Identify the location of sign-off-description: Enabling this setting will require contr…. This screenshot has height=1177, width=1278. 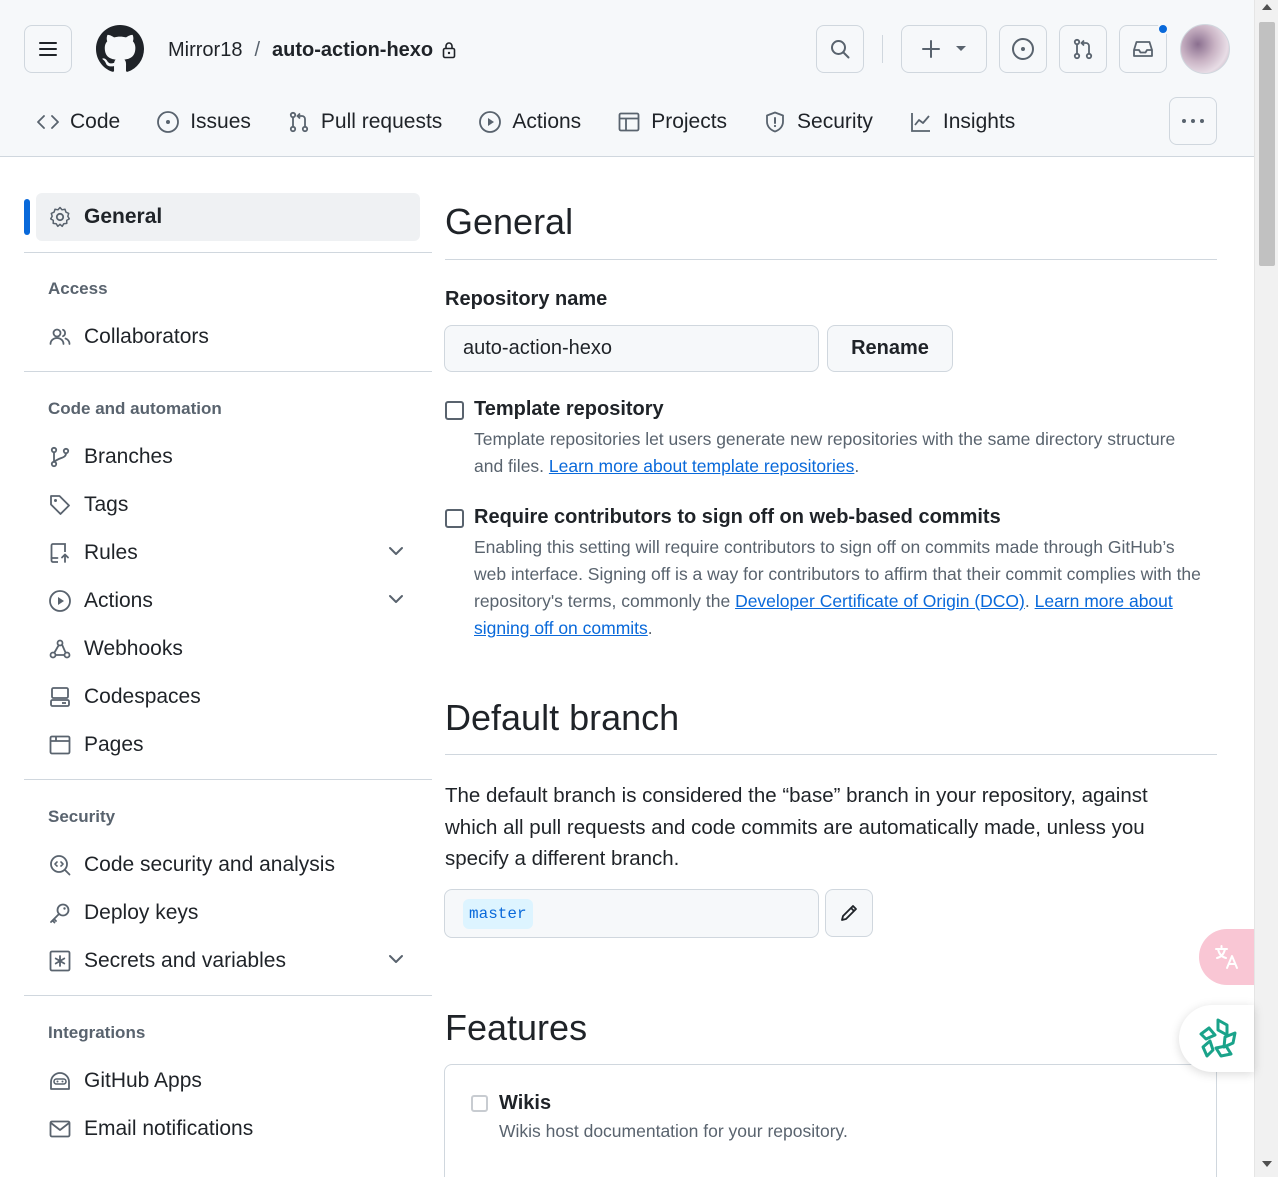
(841, 588).